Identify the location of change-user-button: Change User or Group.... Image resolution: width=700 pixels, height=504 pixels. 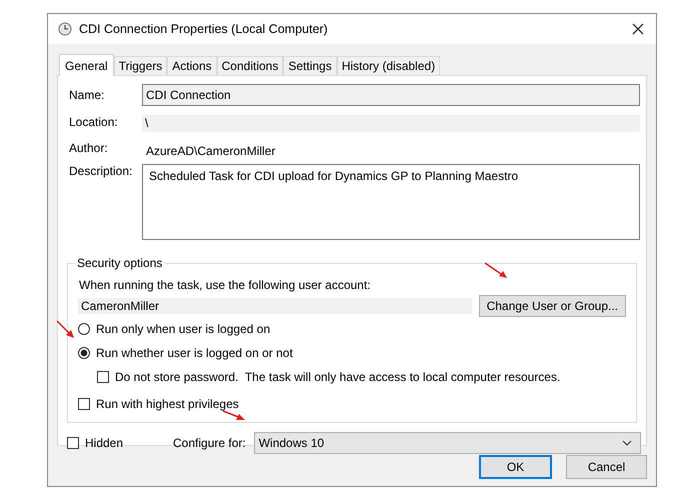
(552, 306).